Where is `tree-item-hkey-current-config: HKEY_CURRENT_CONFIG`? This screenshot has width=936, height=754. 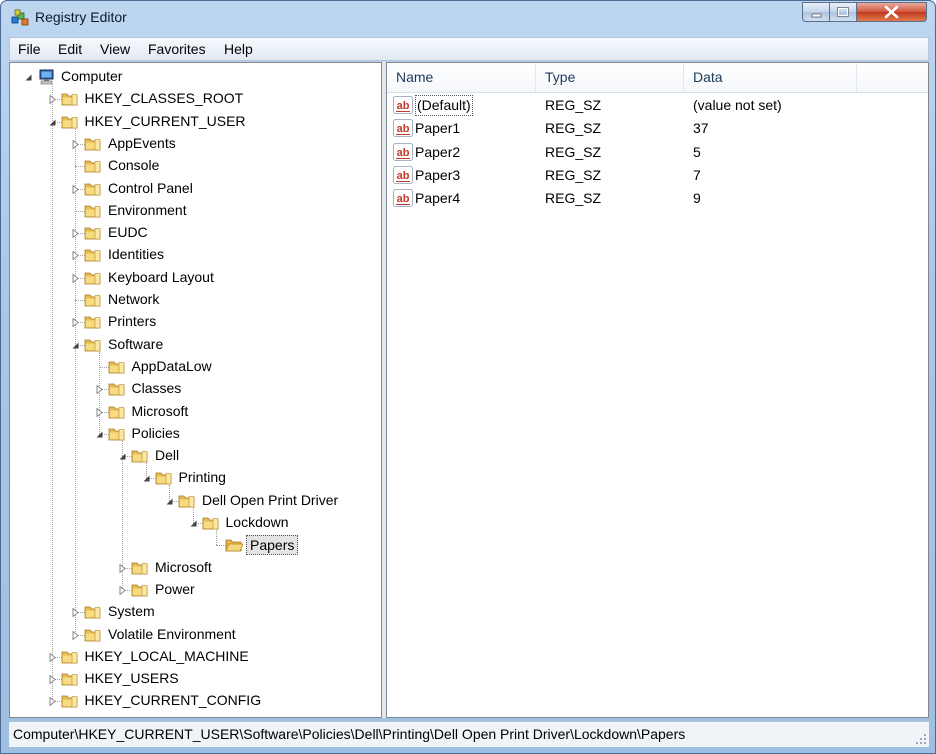
tree-item-hkey-current-config: HKEY_CURRENT_CONFIG is located at coordinates (195, 701).